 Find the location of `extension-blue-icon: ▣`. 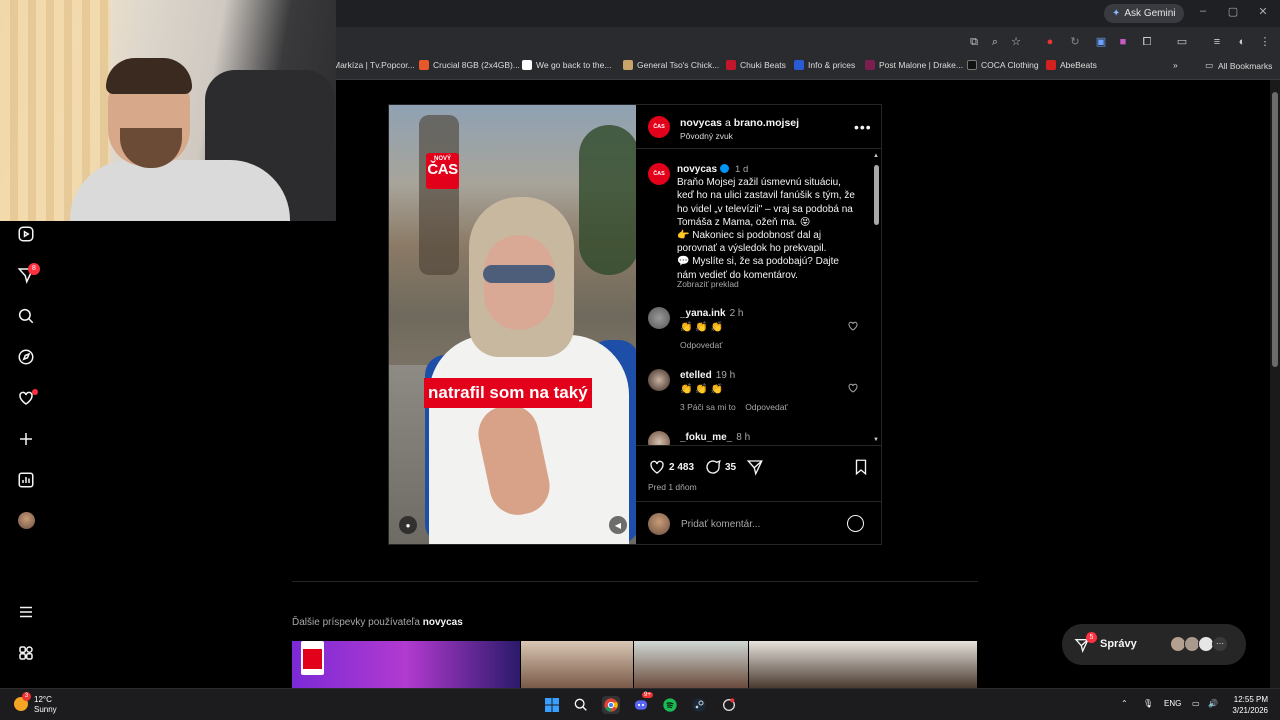

extension-blue-icon: ▣ is located at coordinates (1101, 42).